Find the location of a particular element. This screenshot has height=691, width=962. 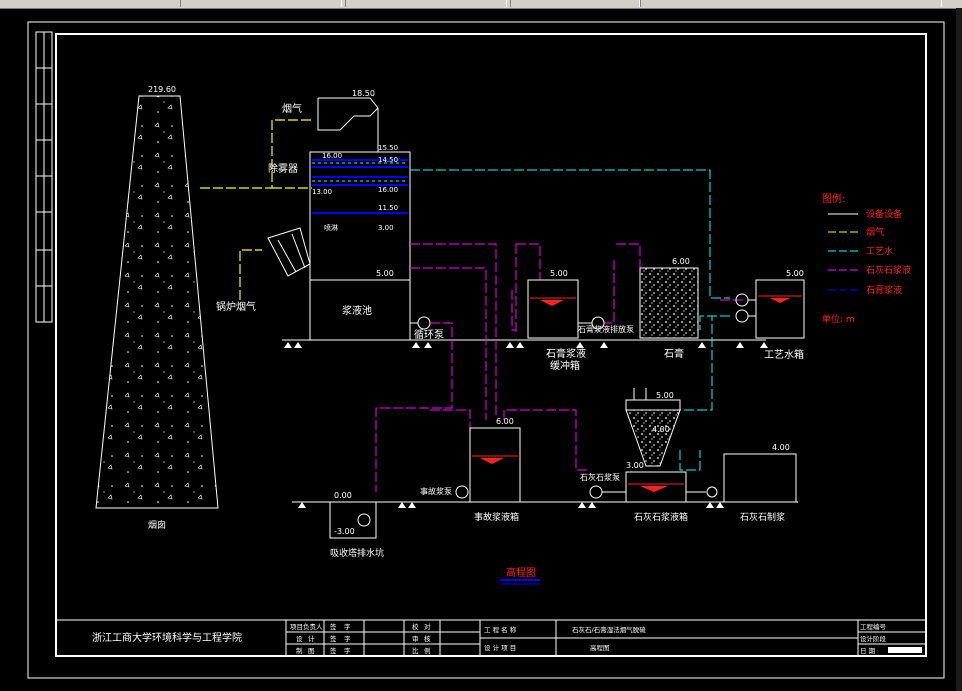

circ-pump-label: 循环泵 is located at coordinates (429, 334).